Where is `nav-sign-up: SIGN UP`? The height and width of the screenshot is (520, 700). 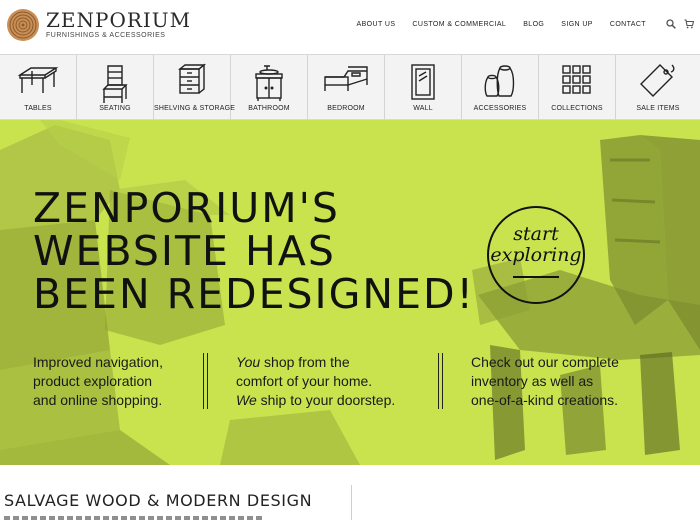 nav-sign-up: SIGN UP is located at coordinates (577, 24).